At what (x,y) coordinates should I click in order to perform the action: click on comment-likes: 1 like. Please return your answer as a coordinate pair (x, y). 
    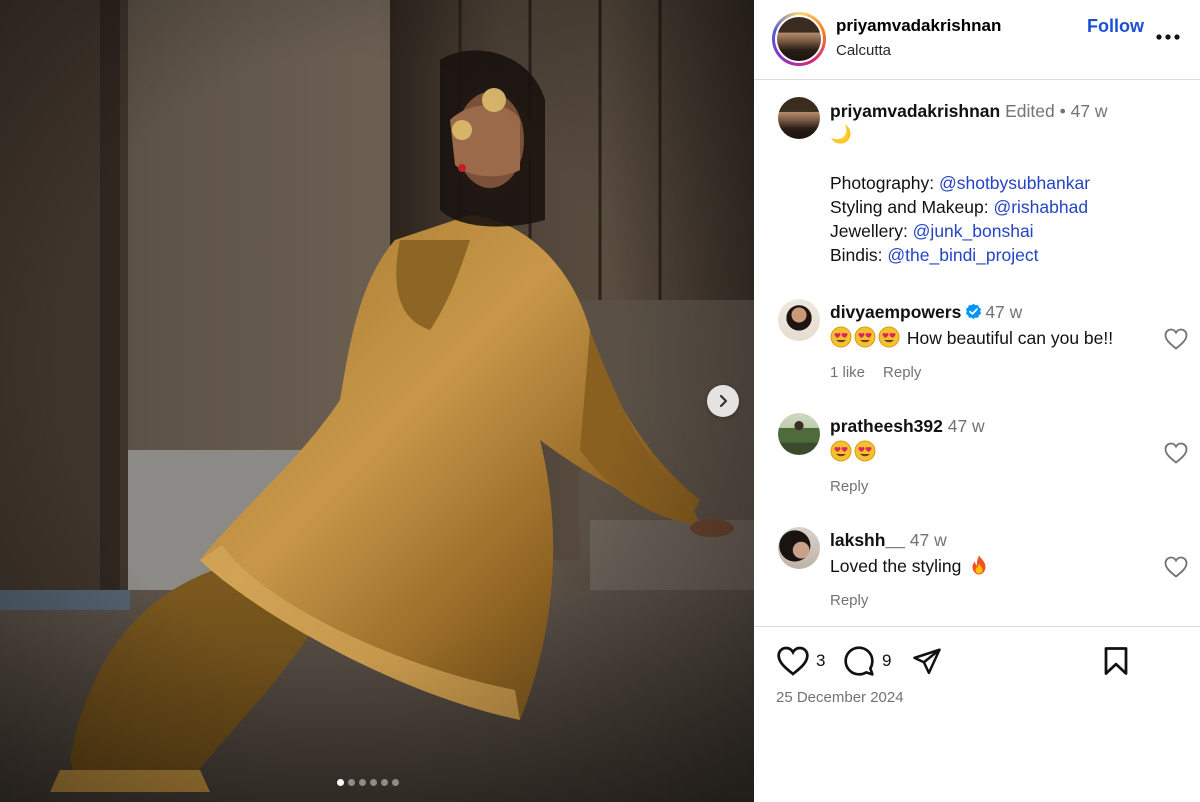
    Looking at the image, I should click on (847, 372).